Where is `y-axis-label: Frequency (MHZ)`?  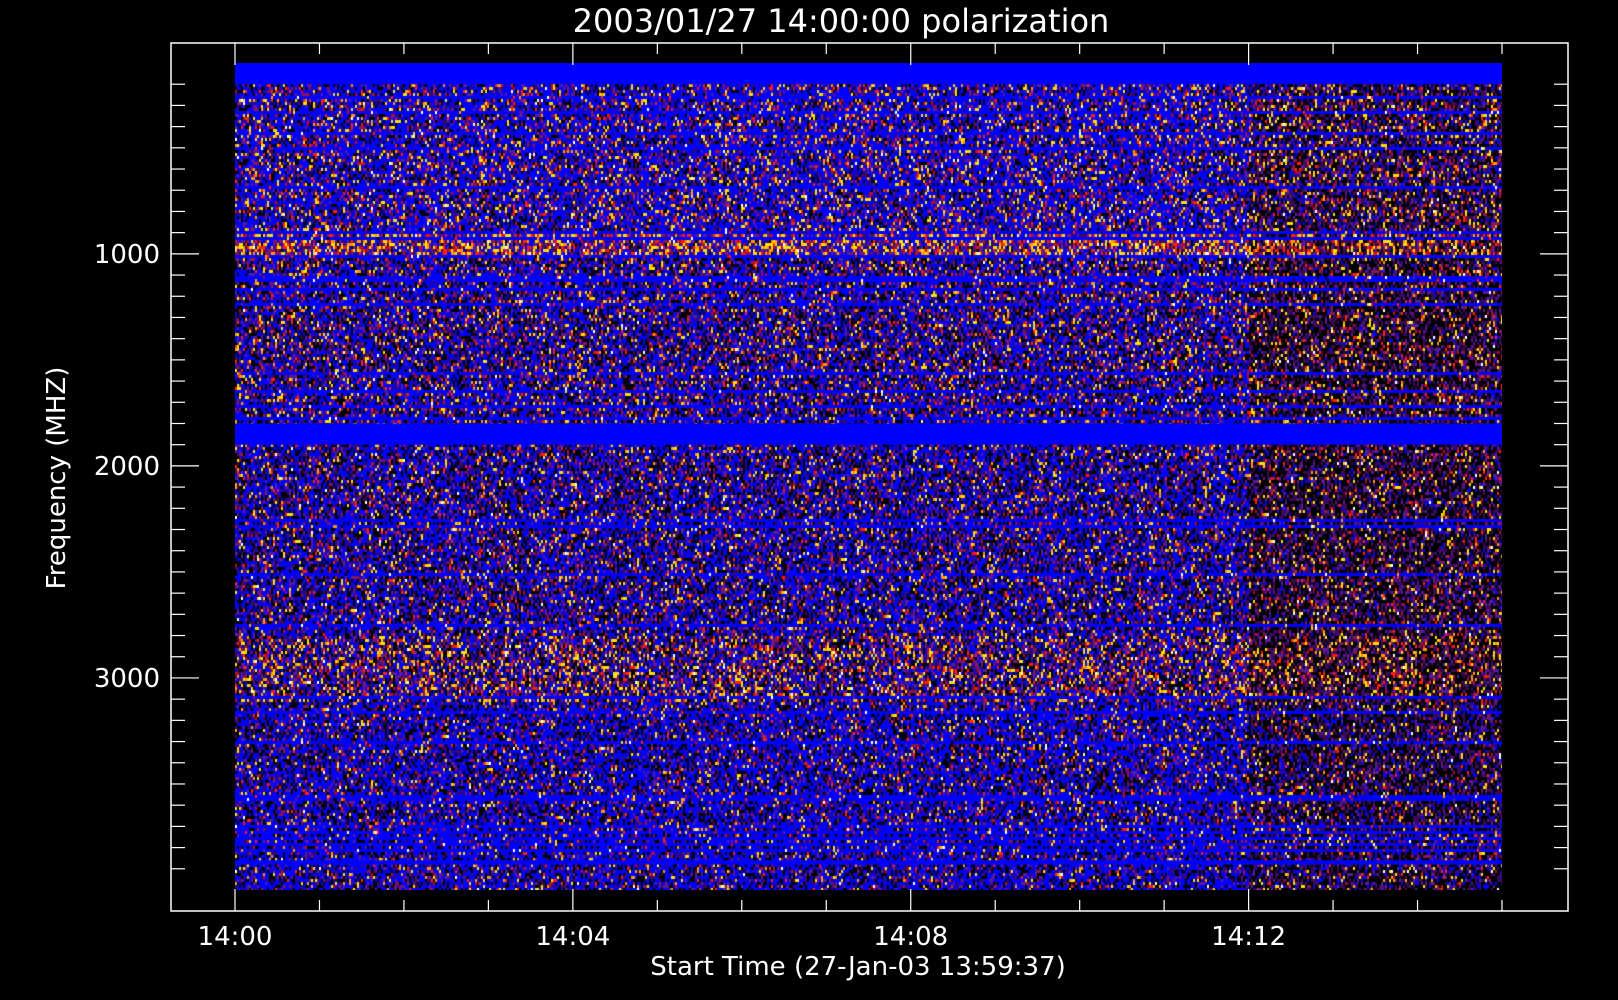 y-axis-label: Frequency (MHZ) is located at coordinates (57, 478).